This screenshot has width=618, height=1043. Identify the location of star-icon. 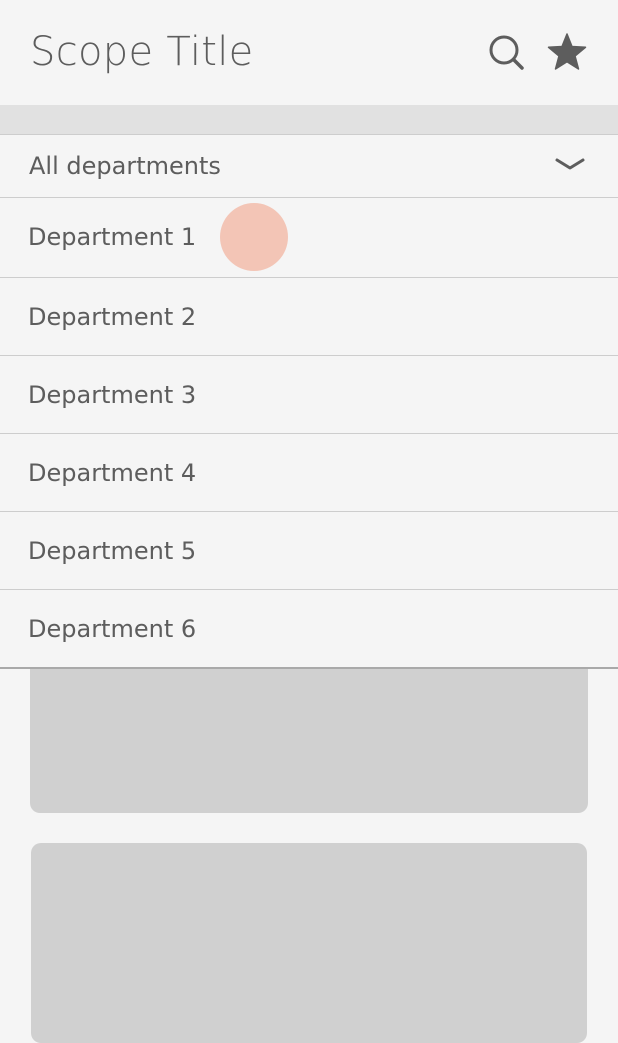
(567, 52).